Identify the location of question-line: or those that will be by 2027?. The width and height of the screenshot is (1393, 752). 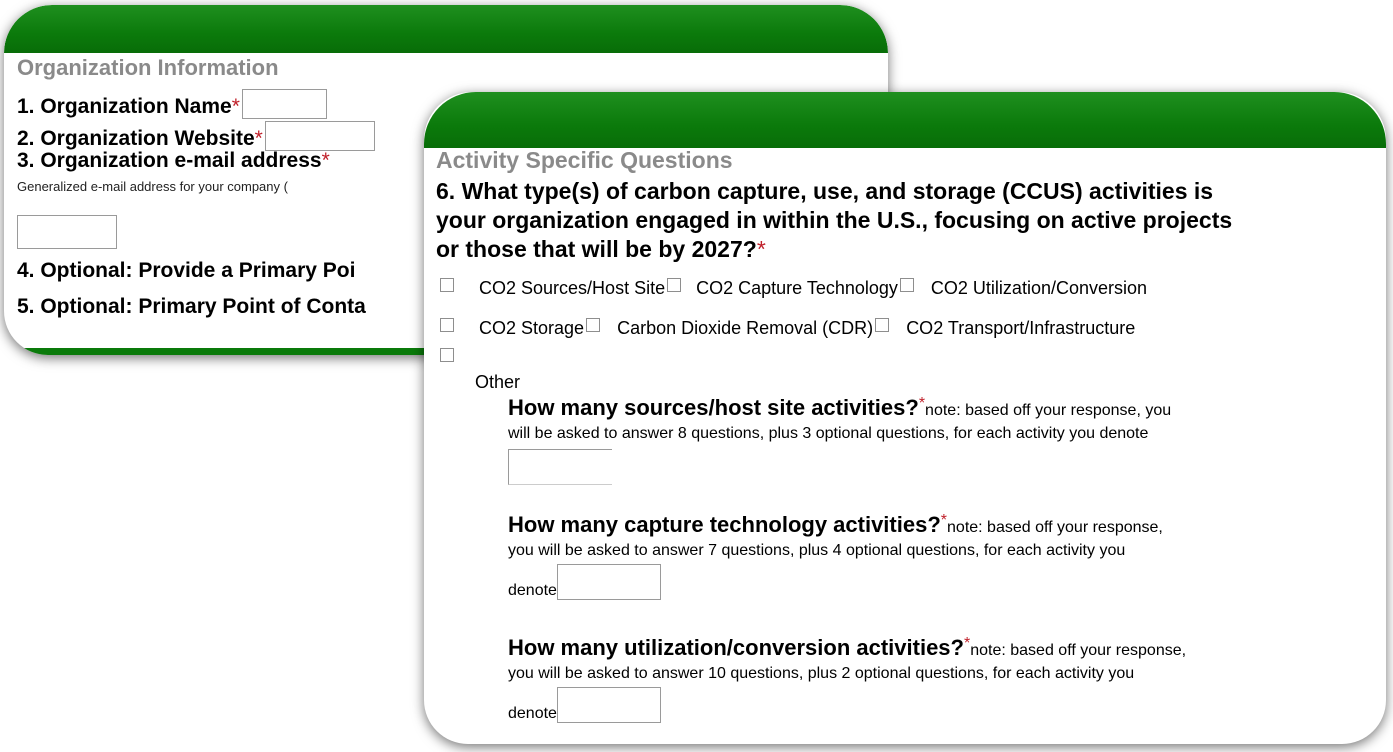
(596, 249).